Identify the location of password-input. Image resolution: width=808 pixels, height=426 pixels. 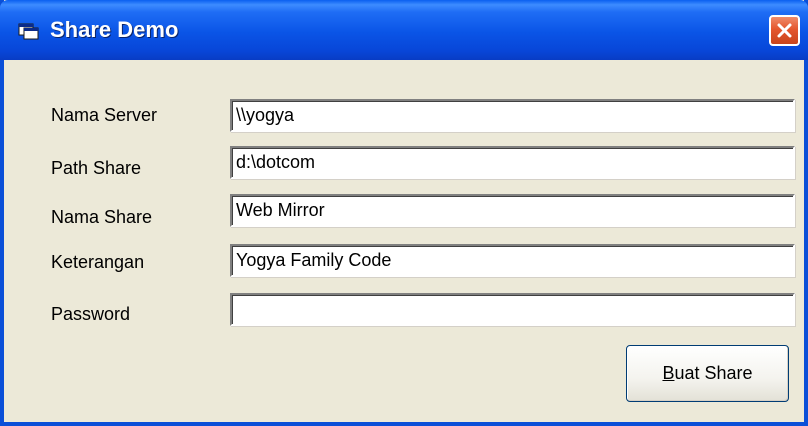
(512, 309).